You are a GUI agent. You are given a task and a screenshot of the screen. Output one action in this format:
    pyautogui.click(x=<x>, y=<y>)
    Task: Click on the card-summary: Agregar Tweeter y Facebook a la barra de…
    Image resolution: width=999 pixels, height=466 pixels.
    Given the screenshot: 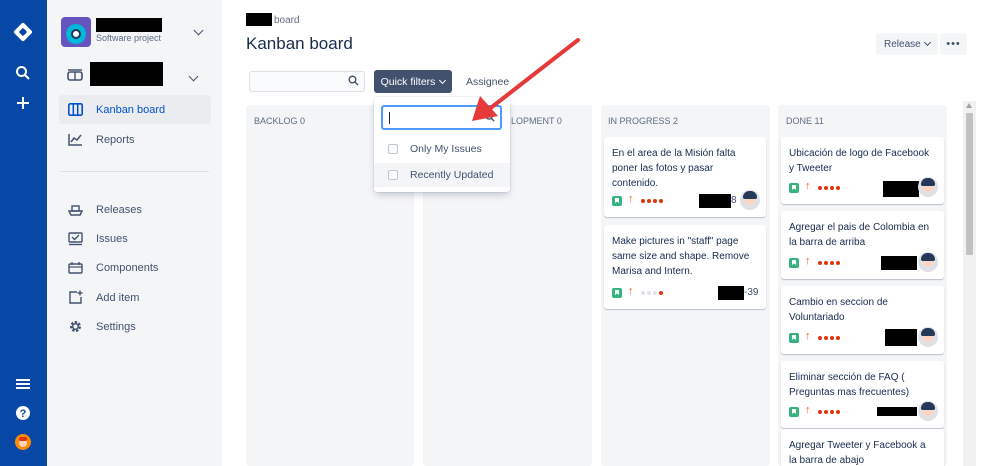 What is the action you would take?
    pyautogui.click(x=857, y=453)
    